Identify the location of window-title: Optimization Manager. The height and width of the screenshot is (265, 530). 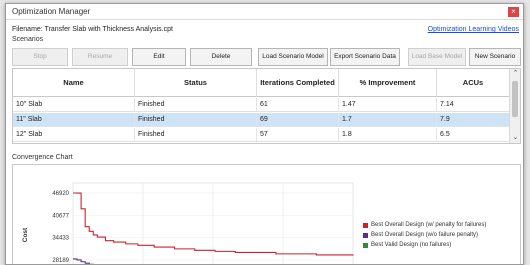
(51, 11).